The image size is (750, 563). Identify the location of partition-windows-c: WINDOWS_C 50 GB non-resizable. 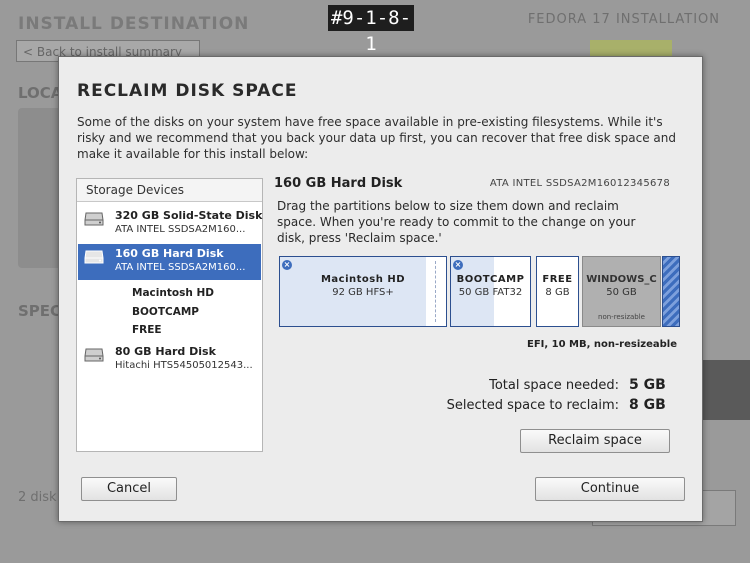
(621, 291).